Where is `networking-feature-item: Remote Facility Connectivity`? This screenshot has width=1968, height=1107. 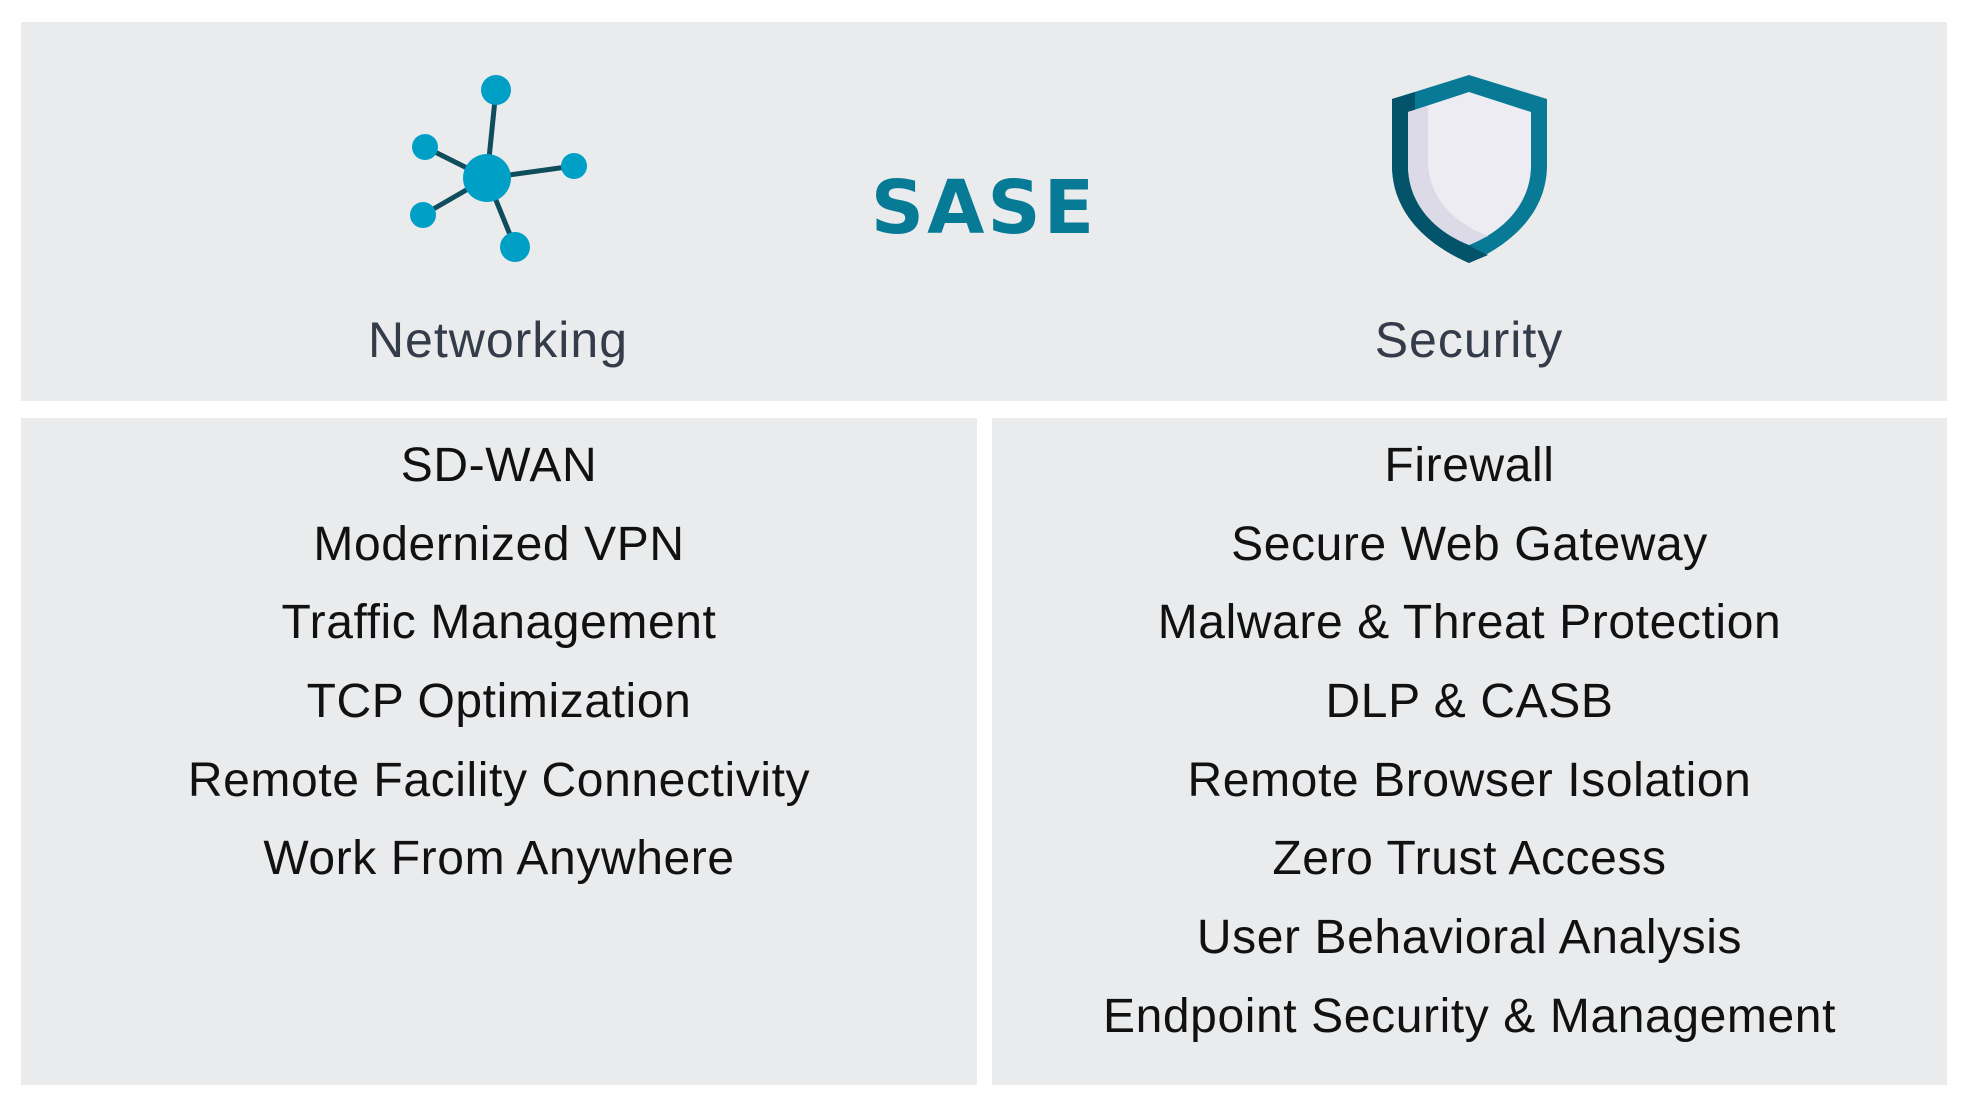
networking-feature-item: Remote Facility Connectivity is located at coordinates (499, 780).